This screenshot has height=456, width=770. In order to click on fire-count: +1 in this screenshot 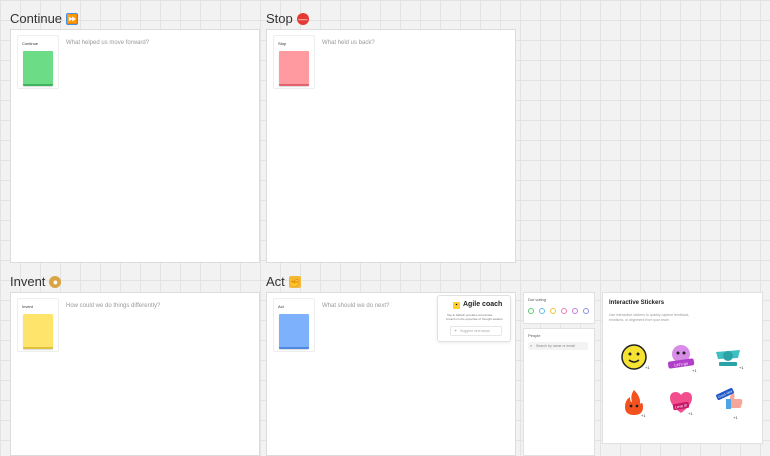, I will do `click(643, 415)`.